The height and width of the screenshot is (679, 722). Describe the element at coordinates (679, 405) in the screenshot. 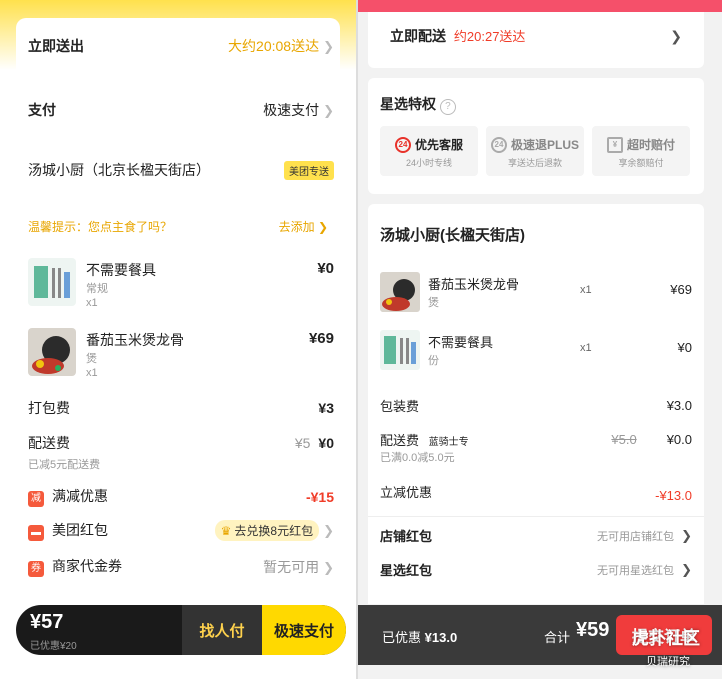

I see `packing-value: ¥3.0` at that location.